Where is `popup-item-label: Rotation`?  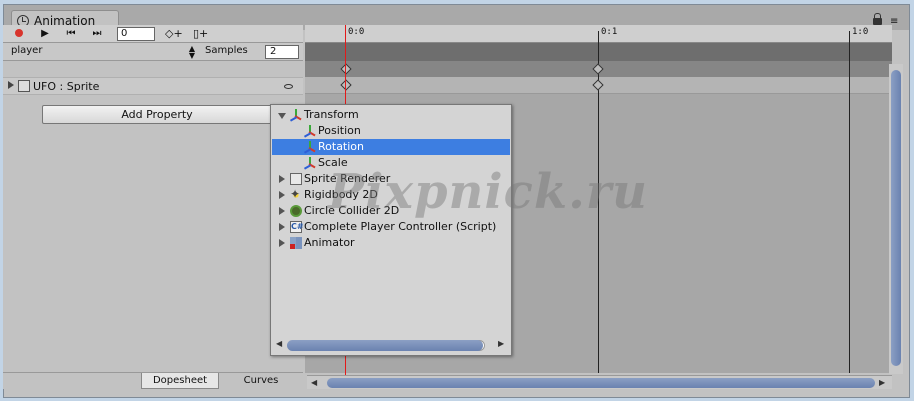 popup-item-label: Rotation is located at coordinates (341, 146).